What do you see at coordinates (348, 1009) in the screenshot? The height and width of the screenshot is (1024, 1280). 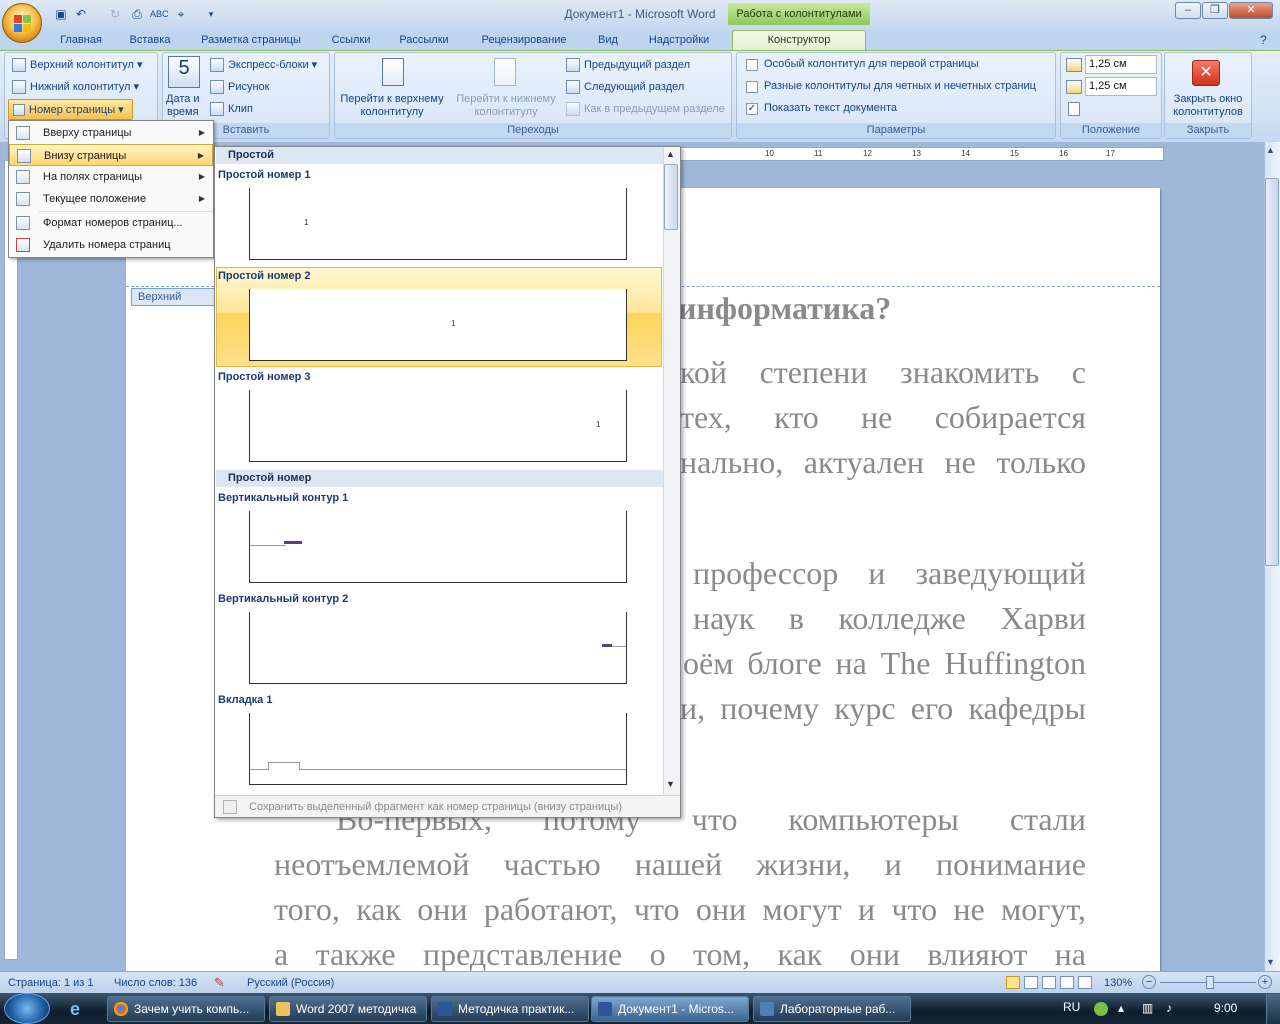 I see `taskbar-item-word-guide: Word 2007 методичка` at bounding box center [348, 1009].